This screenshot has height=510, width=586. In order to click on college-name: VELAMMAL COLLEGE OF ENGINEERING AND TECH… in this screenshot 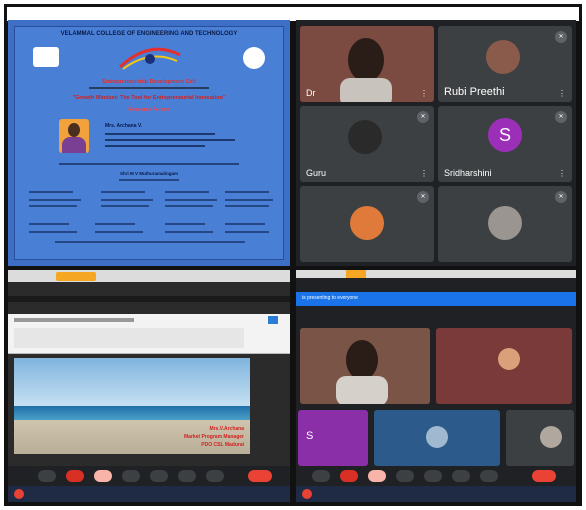, I will do `click(149, 34)`.